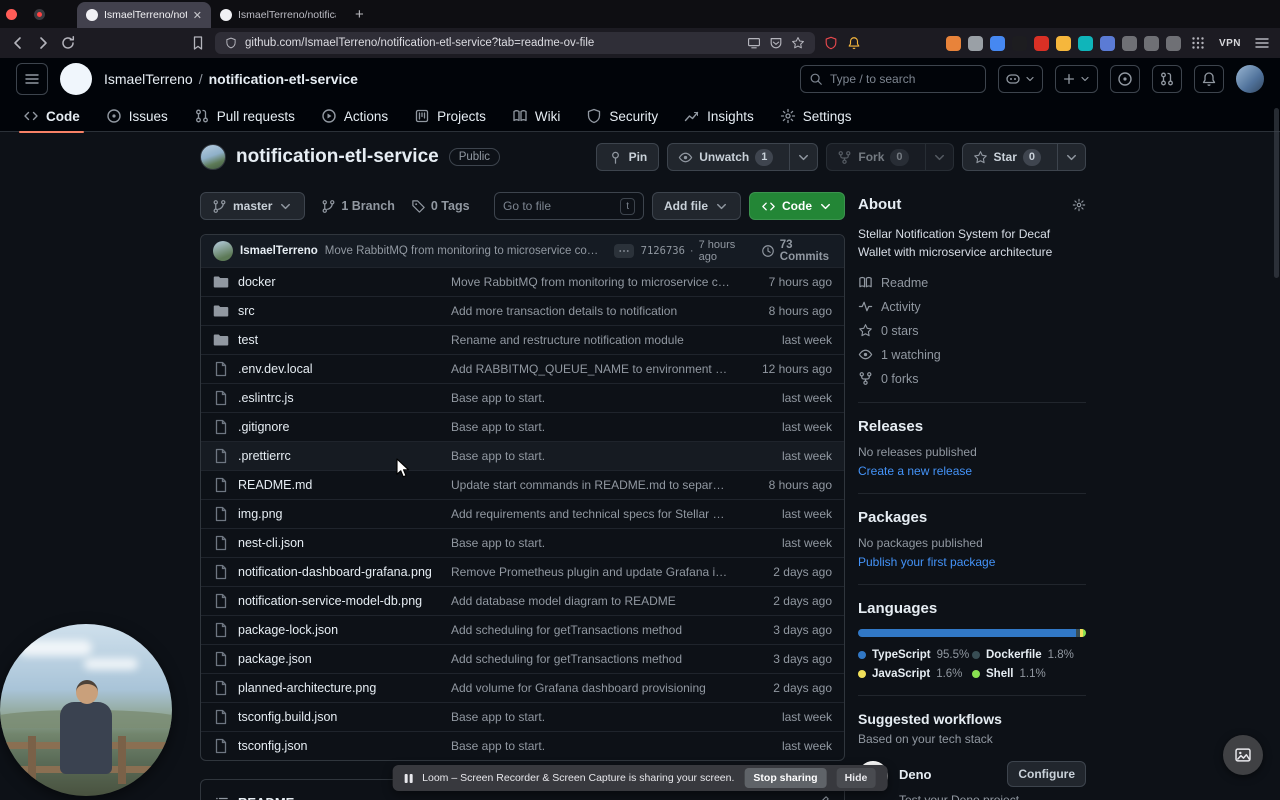  I want to click on commit-author: IsmaelTerreno, so click(279, 251).